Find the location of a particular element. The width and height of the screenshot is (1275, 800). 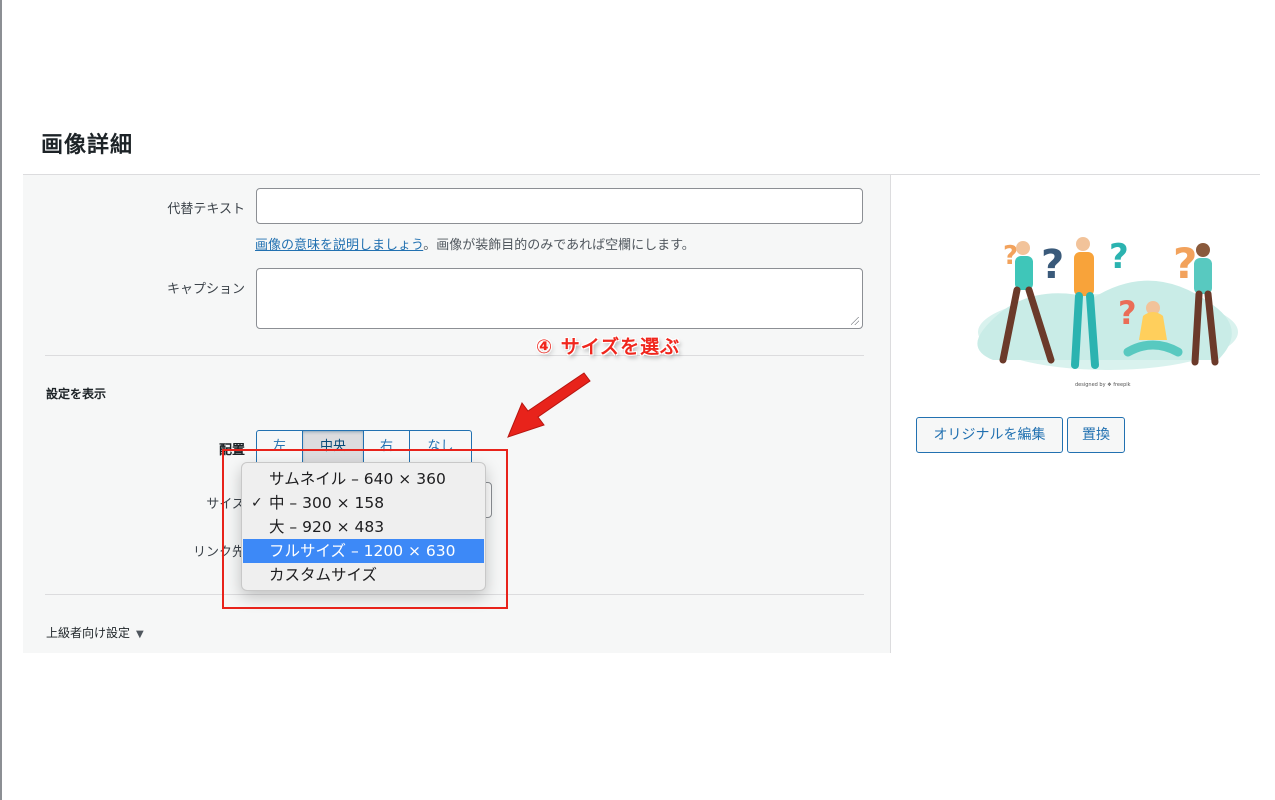

page-title: 画像詳細 is located at coordinates (87, 145).